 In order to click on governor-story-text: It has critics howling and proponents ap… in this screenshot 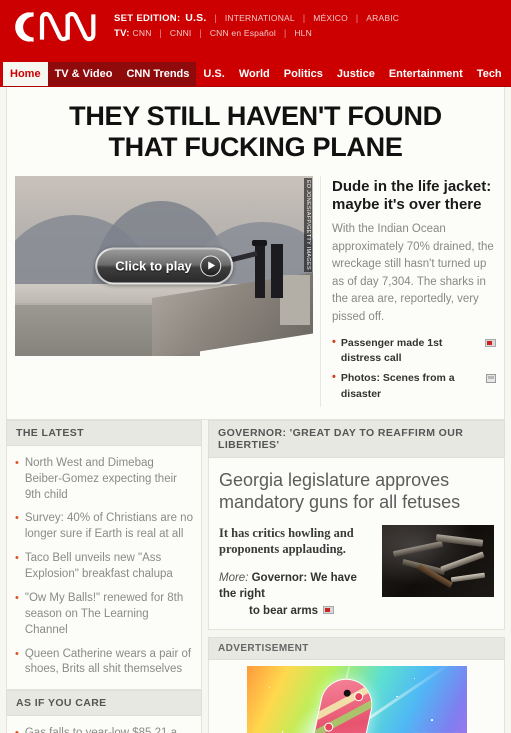, I will do `click(295, 572)`.